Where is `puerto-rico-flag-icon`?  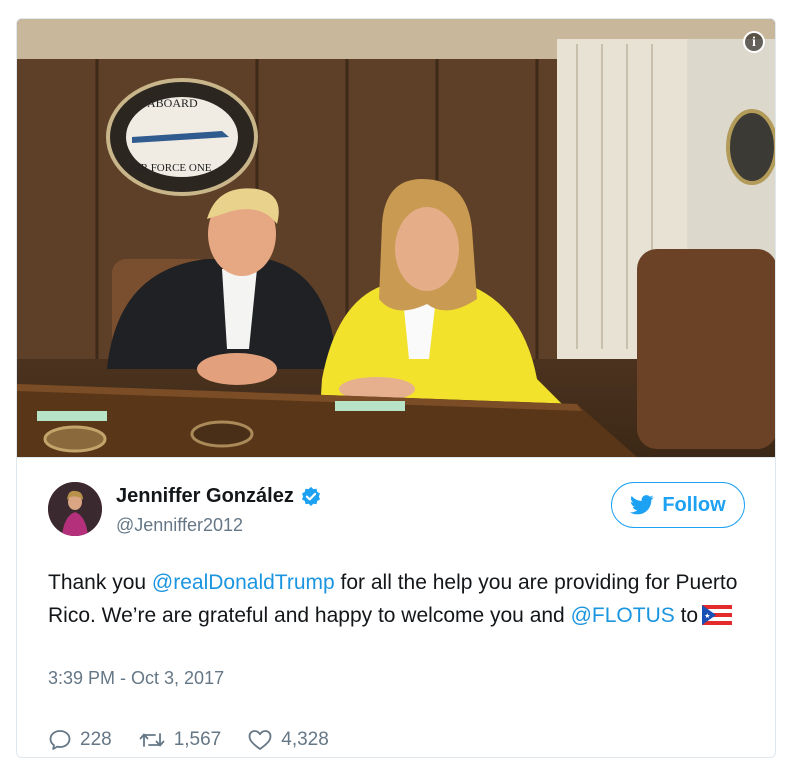 puerto-rico-flag-icon is located at coordinates (717, 615).